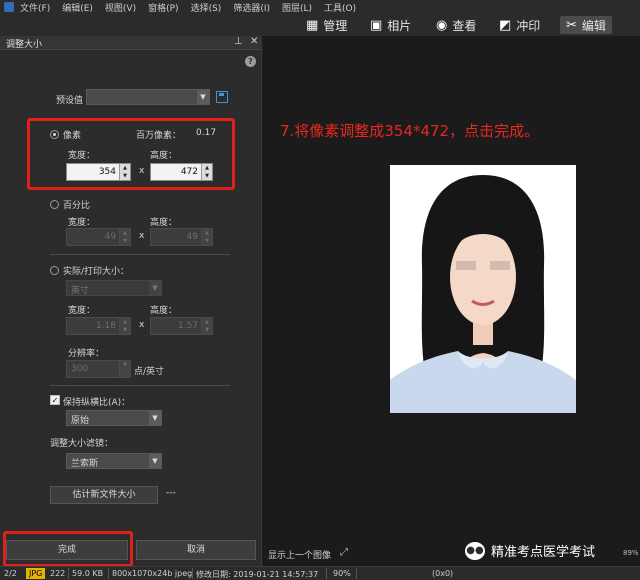  I want to click on mode-edit: ✂ 编辑, so click(586, 25).